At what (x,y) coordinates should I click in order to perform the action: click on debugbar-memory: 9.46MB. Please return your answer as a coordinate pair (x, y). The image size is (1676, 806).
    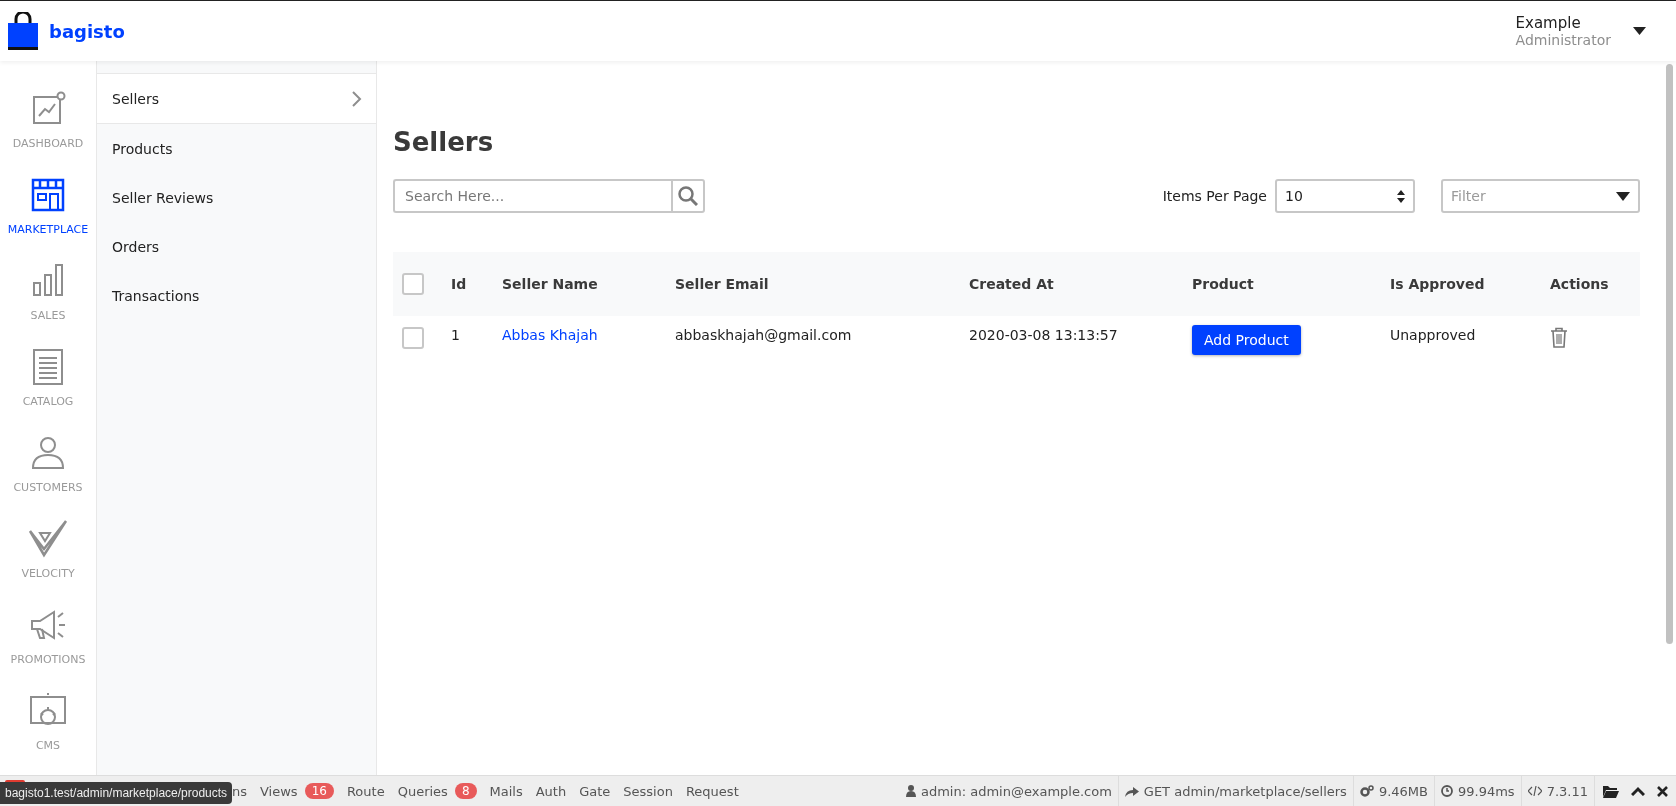
    Looking at the image, I should click on (1393, 791).